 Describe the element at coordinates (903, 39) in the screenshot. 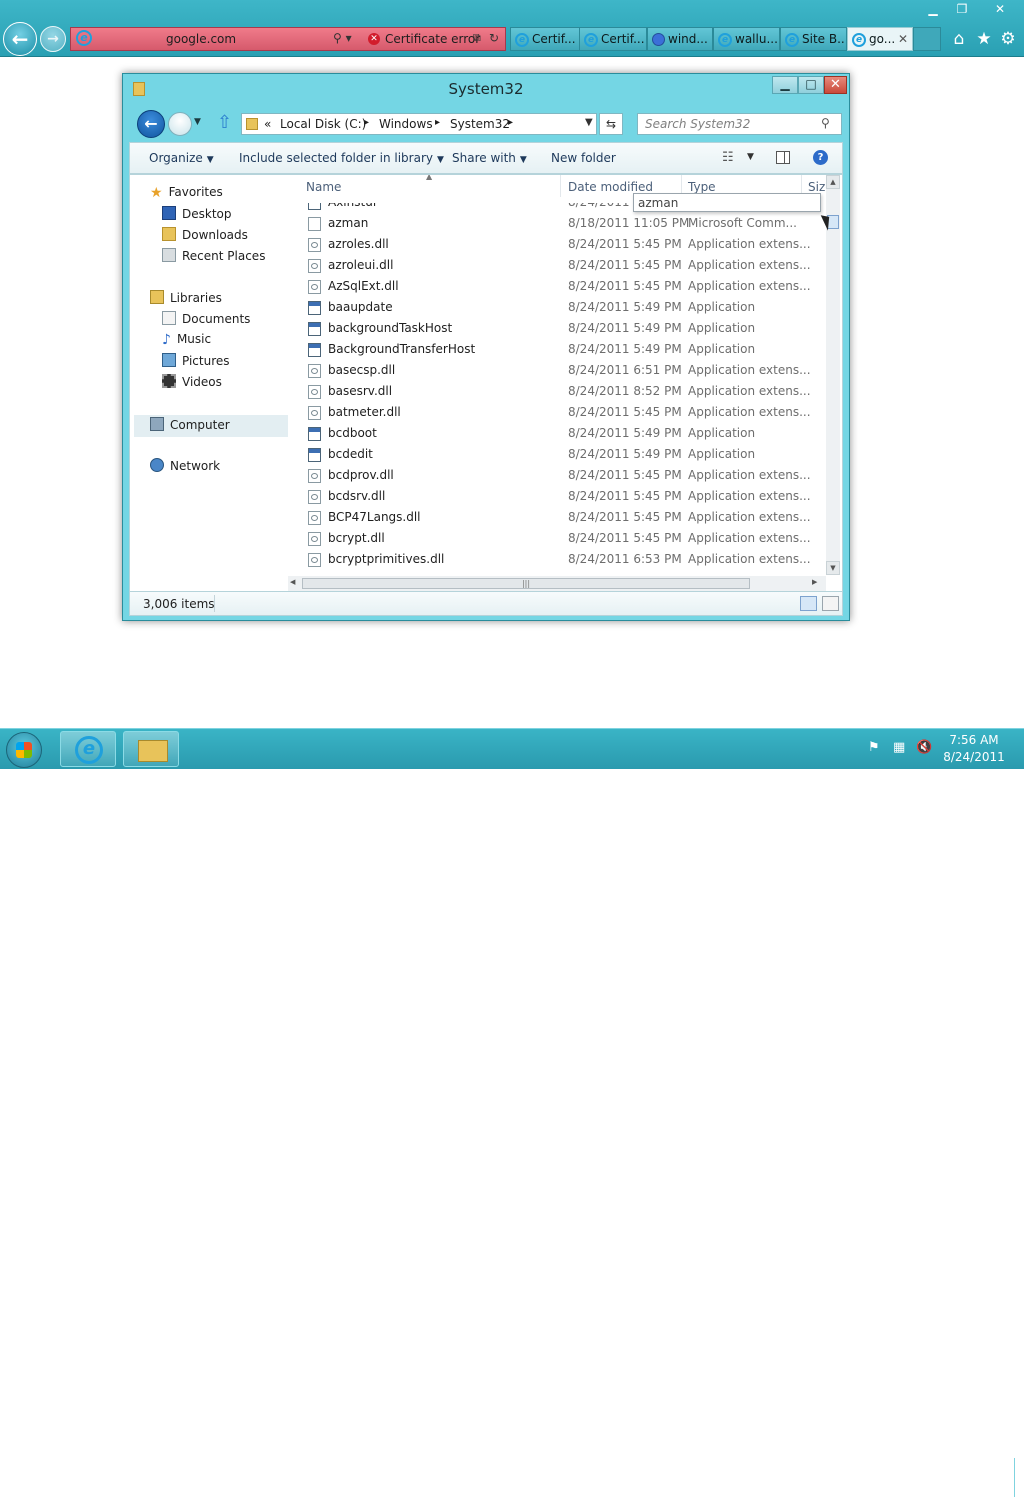

I see `close-tab-icon: ✕` at that location.